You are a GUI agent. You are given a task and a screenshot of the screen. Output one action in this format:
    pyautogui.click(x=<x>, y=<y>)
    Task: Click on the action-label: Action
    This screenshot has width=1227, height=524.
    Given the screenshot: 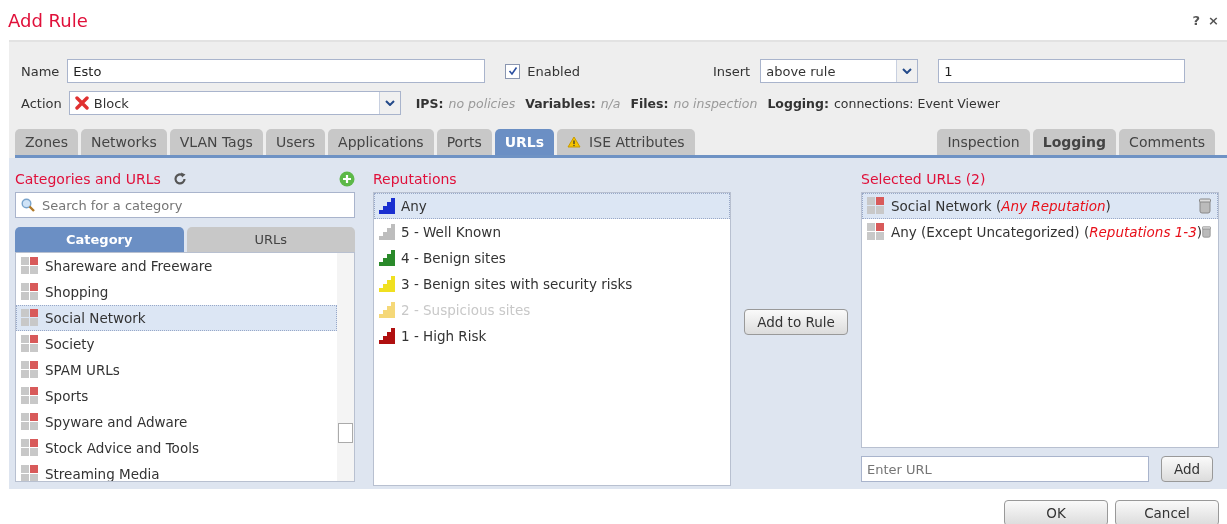 What is the action you would take?
    pyautogui.click(x=41, y=103)
    